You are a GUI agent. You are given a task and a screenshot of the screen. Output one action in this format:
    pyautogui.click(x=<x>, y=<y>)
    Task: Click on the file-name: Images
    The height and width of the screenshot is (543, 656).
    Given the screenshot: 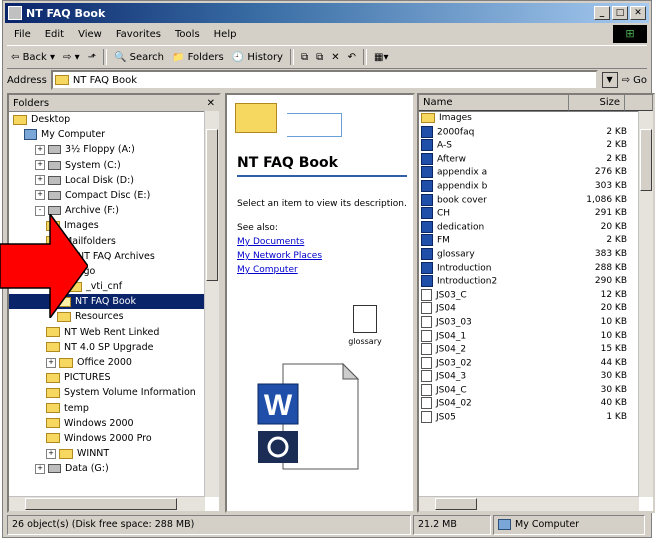 What is the action you would take?
    pyautogui.click(x=455, y=118)
    